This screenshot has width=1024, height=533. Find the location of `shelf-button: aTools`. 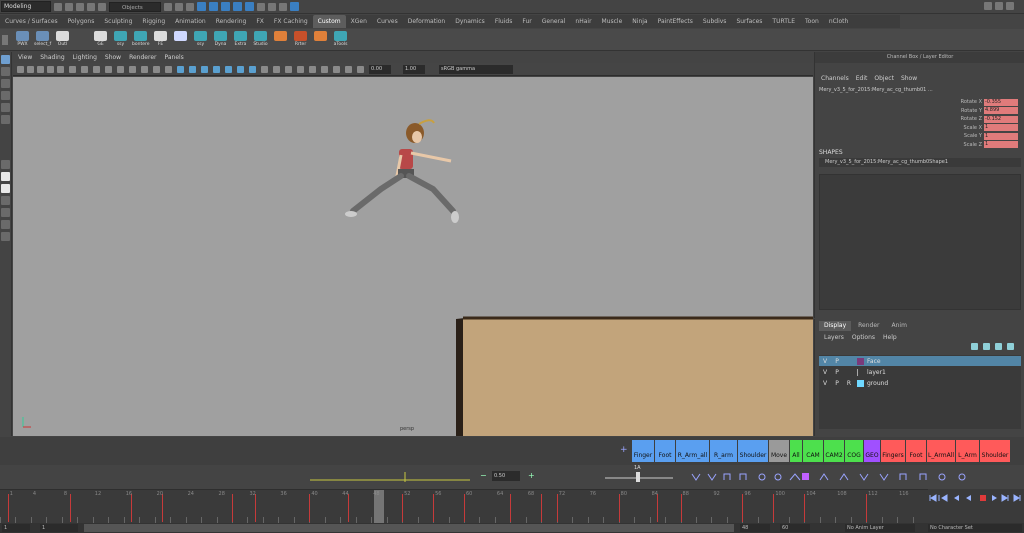

shelf-button: aTools is located at coordinates (340, 40).